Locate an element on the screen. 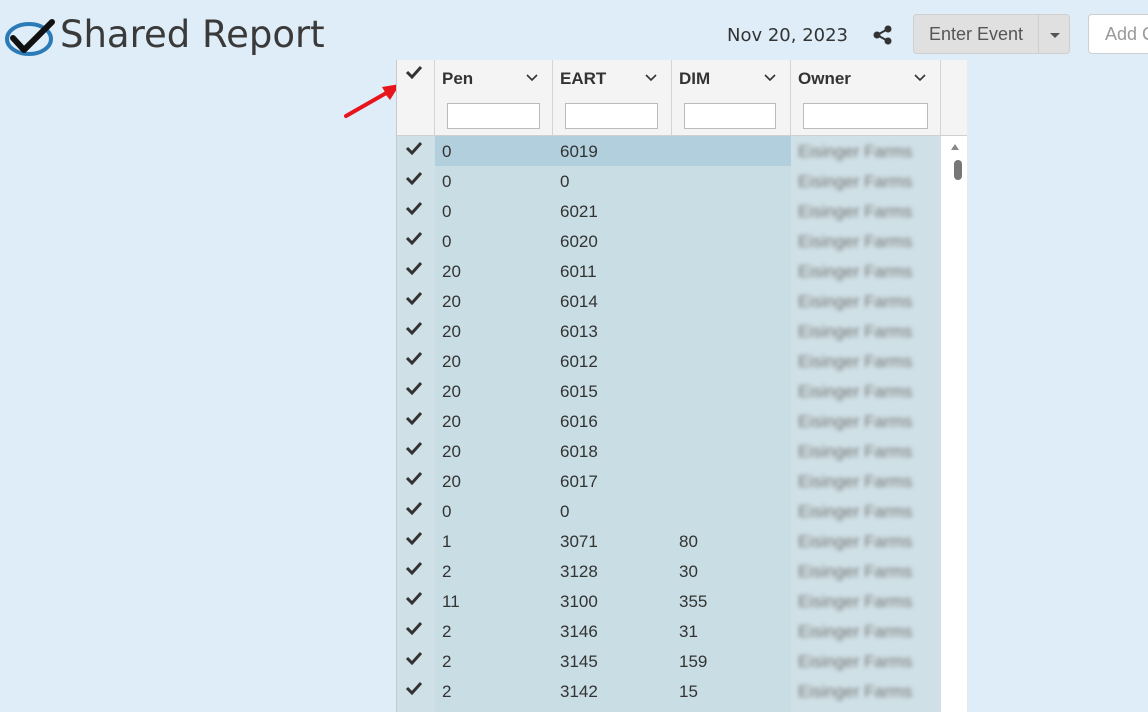 This screenshot has width=1148, height=712. table-row: 20 6013 Eisinger Farms is located at coordinates (669, 331).